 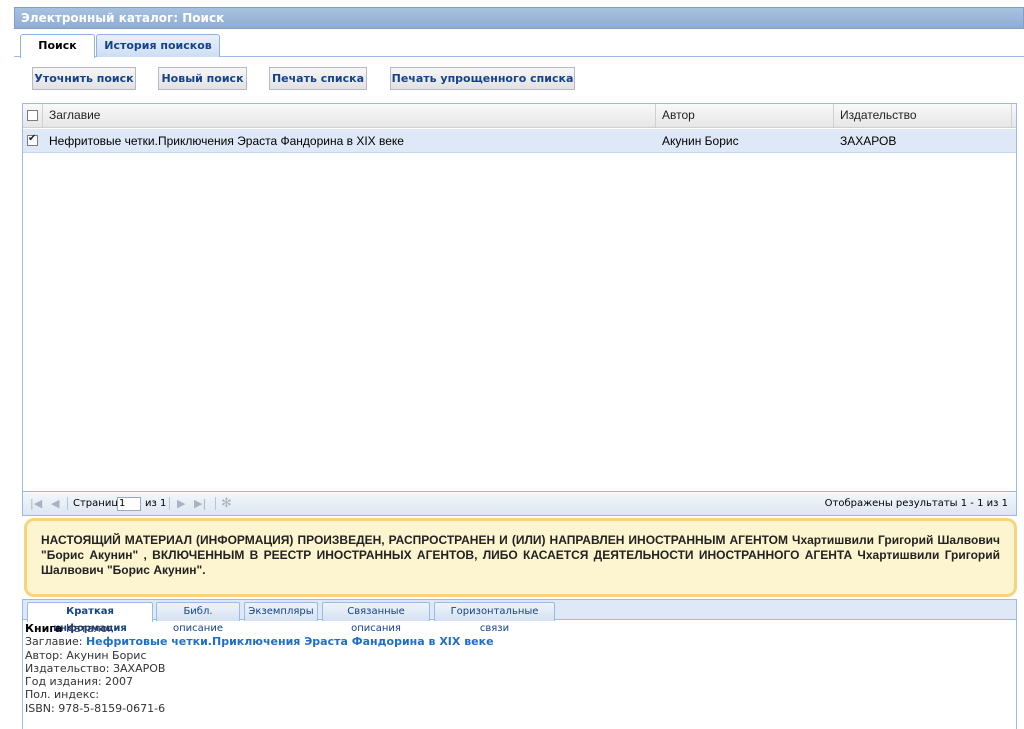 I want to click on next-page-icon: ▶, so click(x=181, y=503).